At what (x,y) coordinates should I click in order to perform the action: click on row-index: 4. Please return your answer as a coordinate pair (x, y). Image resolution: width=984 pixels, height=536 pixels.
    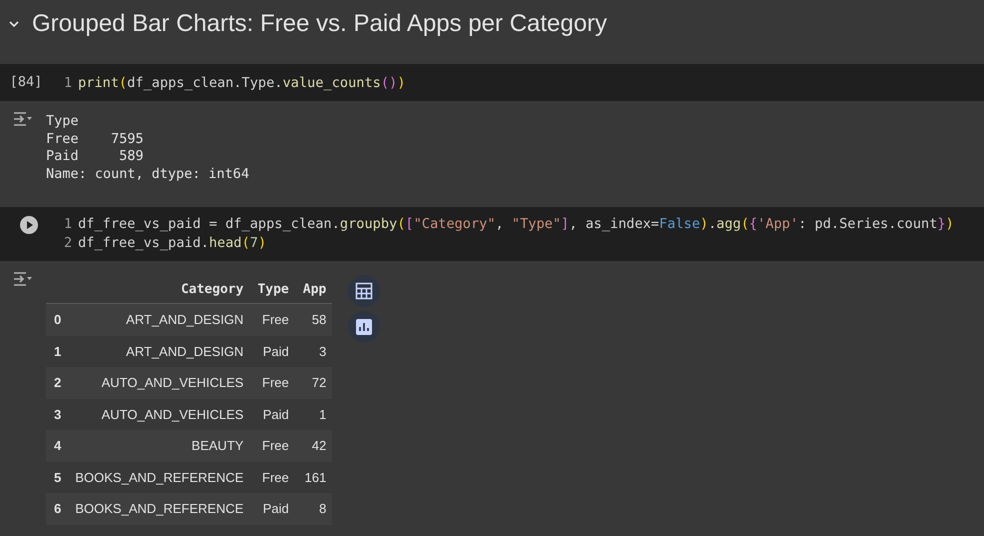
    Looking at the image, I should click on (57, 446).